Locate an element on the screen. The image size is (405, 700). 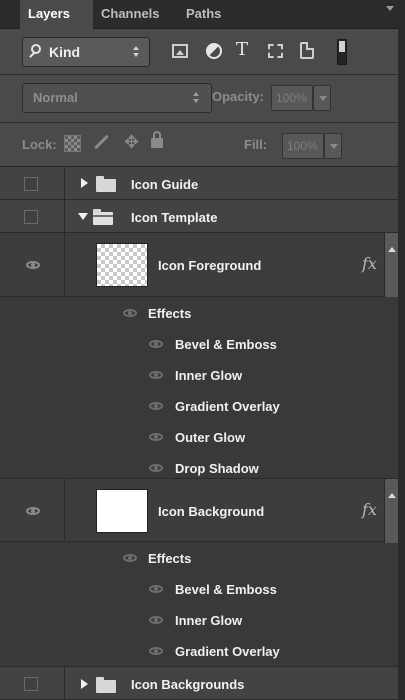
layer-row-icon-backgrounds: Icon Backgrounds is located at coordinates (199, 683).